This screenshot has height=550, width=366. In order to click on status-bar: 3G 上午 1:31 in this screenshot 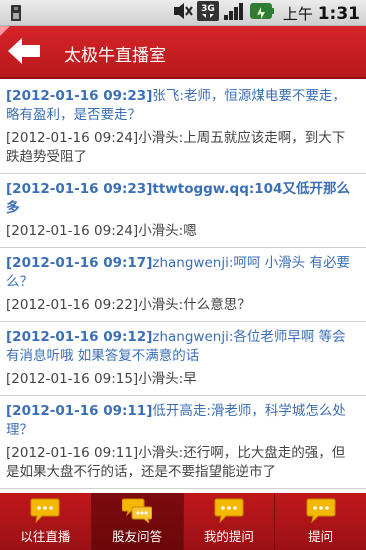, I will do `click(183, 13)`.